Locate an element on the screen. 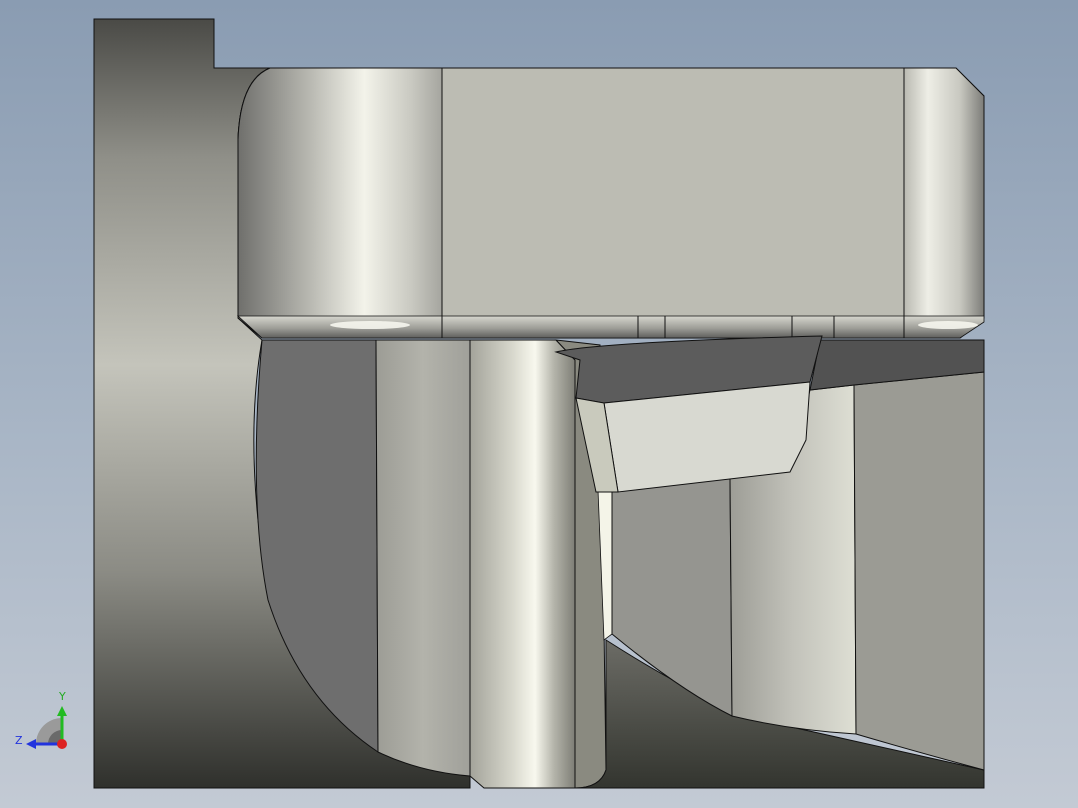  y-axis-arrow-icon is located at coordinates (62, 711).